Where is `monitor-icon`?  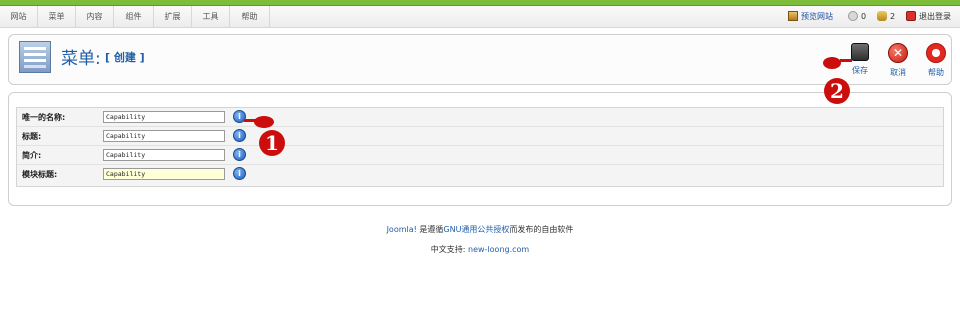
monitor-icon is located at coordinates (793, 16).